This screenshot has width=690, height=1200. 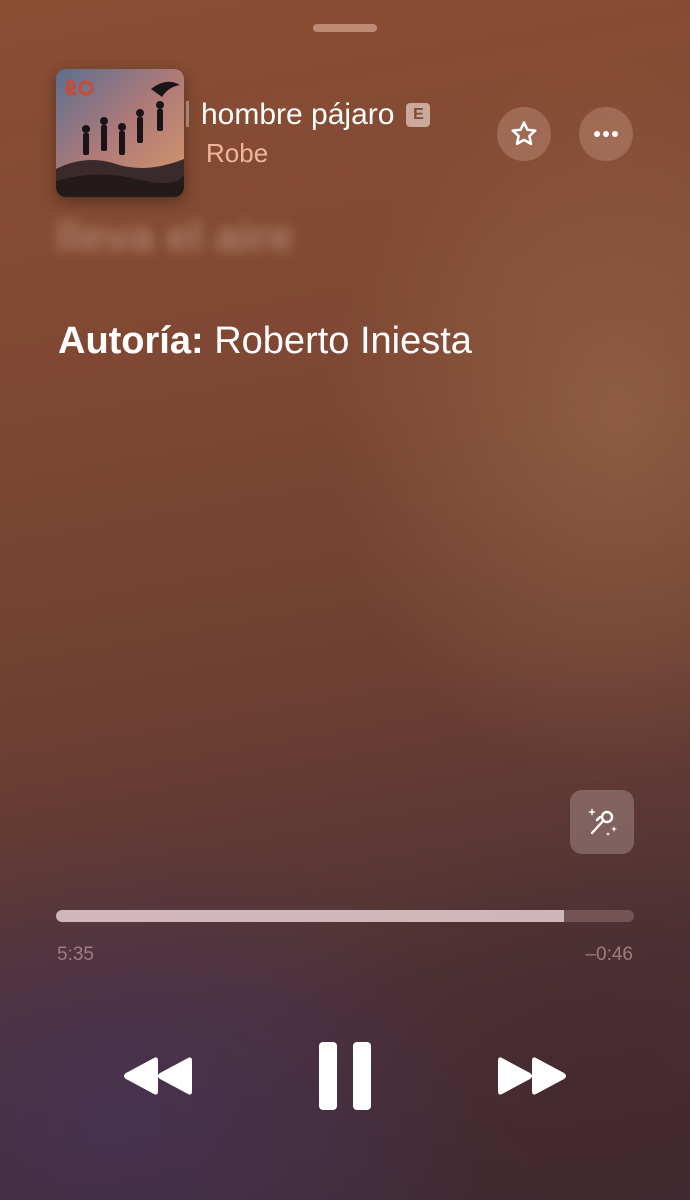 I want to click on track-artist: Robe, so click(x=237, y=153).